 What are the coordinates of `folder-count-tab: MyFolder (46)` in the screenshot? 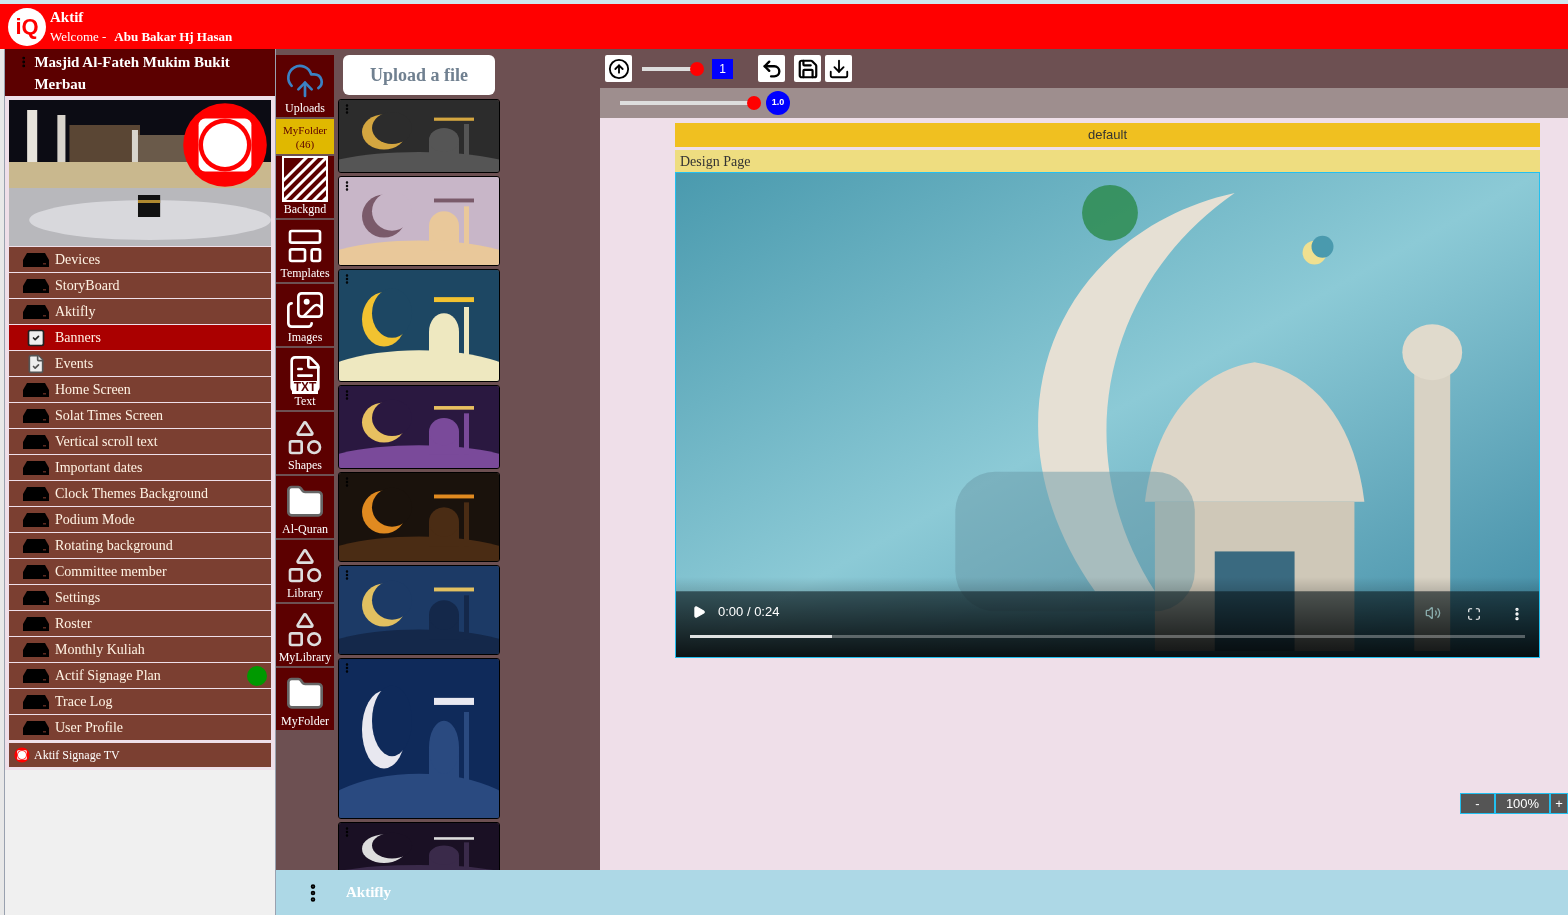 It's located at (305, 136).